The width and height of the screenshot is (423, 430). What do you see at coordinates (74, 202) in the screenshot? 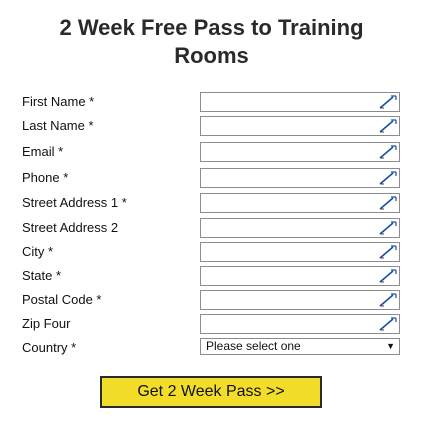
I see `field-label: Street Address 1 *` at bounding box center [74, 202].